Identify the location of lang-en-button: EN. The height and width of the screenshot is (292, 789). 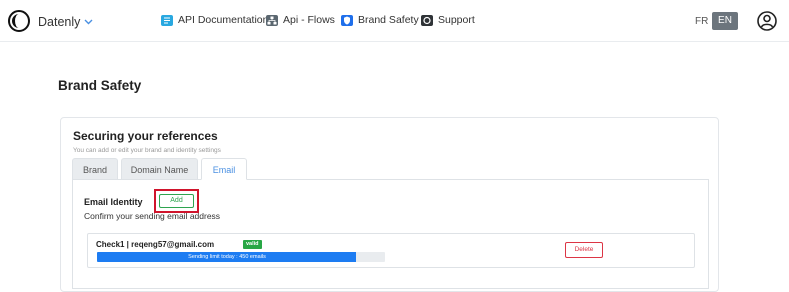
(725, 21).